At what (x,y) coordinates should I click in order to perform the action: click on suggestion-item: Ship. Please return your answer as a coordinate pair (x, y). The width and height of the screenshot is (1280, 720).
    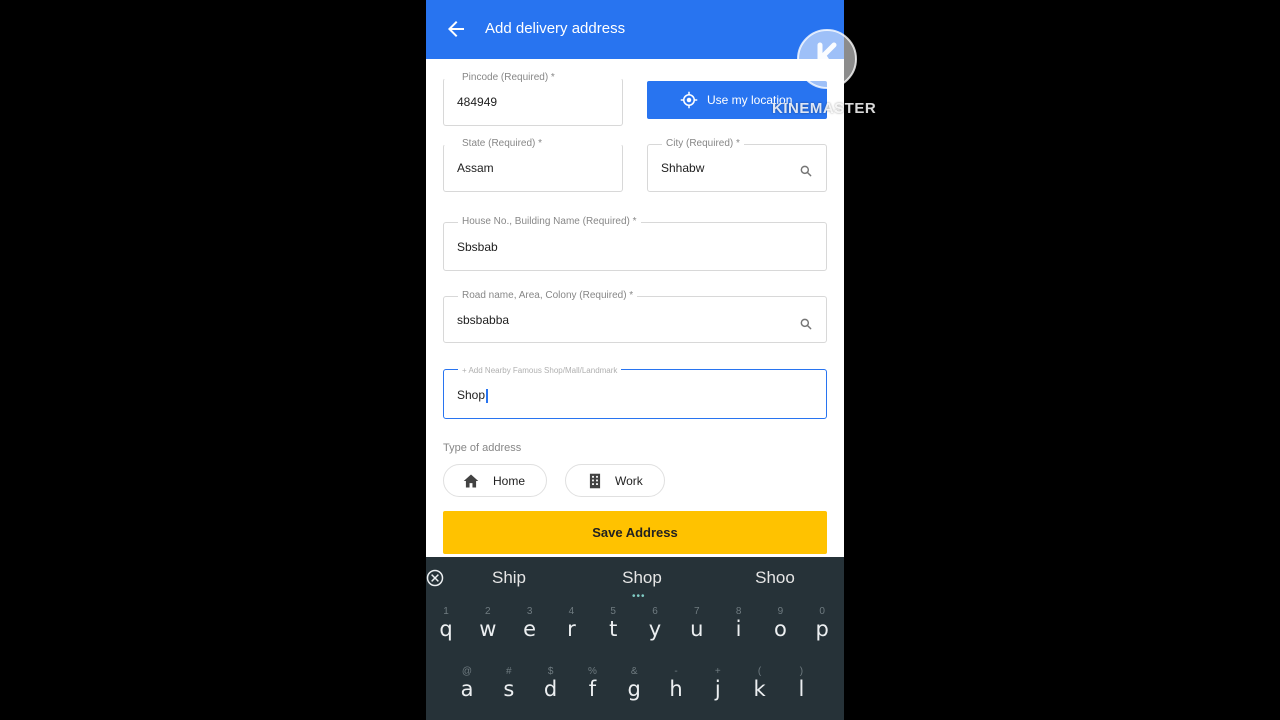
    Looking at the image, I should click on (509, 578).